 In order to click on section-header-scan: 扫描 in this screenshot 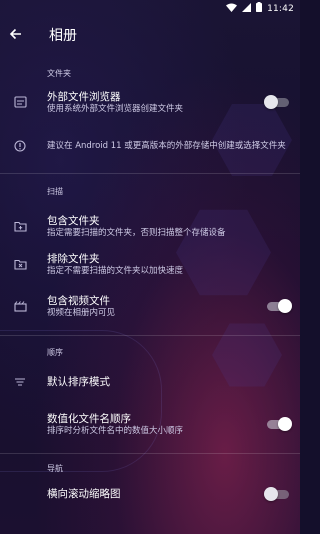, I will do `click(55, 191)`.